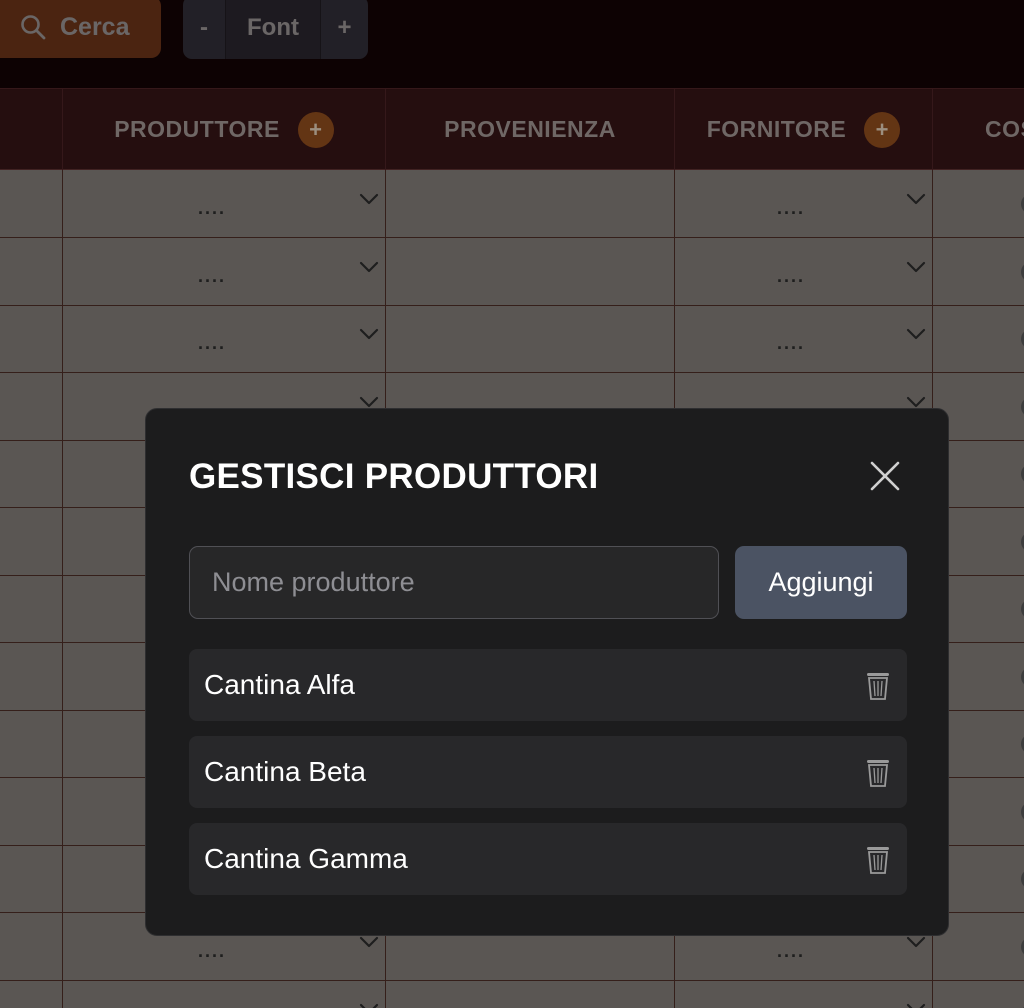  I want to click on producer-name: Cantina Gamma, so click(306, 858).